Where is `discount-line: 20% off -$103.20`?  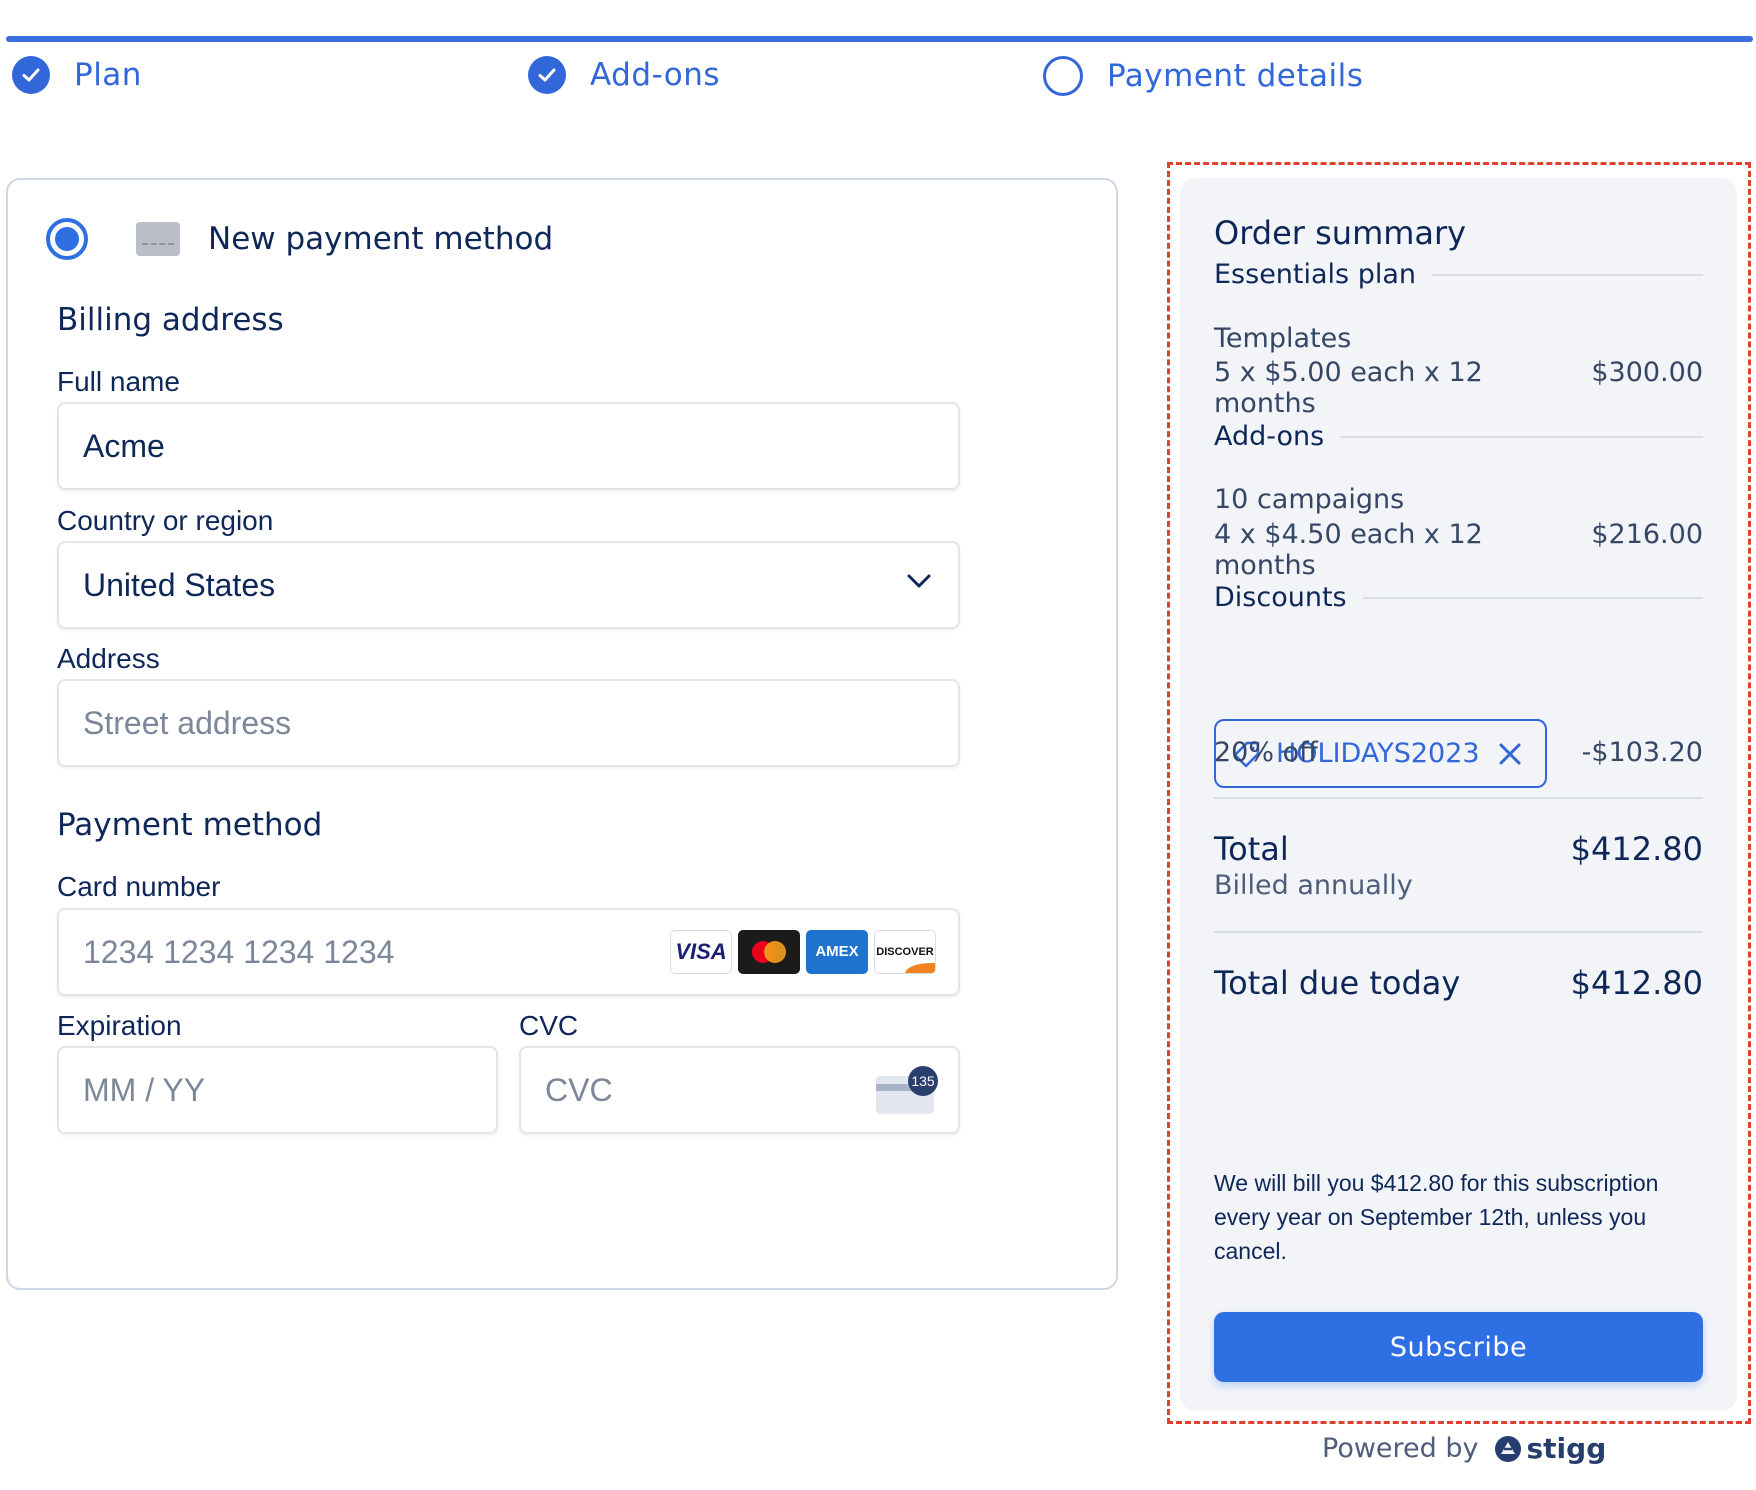
discount-line: 20% off -$103.20 is located at coordinates (1458, 752).